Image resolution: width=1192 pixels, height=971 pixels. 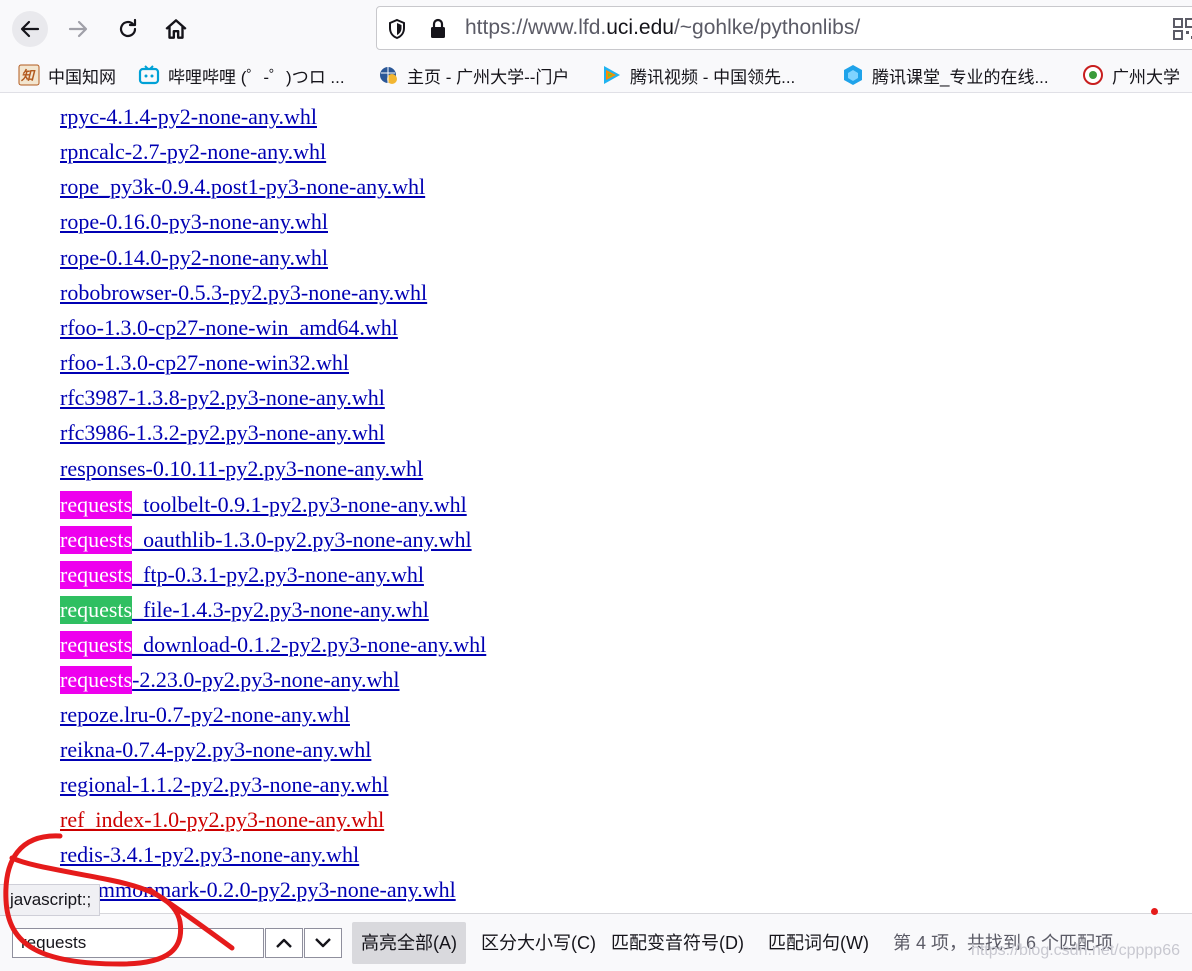 I want to click on cnki-icon: 知, so click(x=29, y=75).